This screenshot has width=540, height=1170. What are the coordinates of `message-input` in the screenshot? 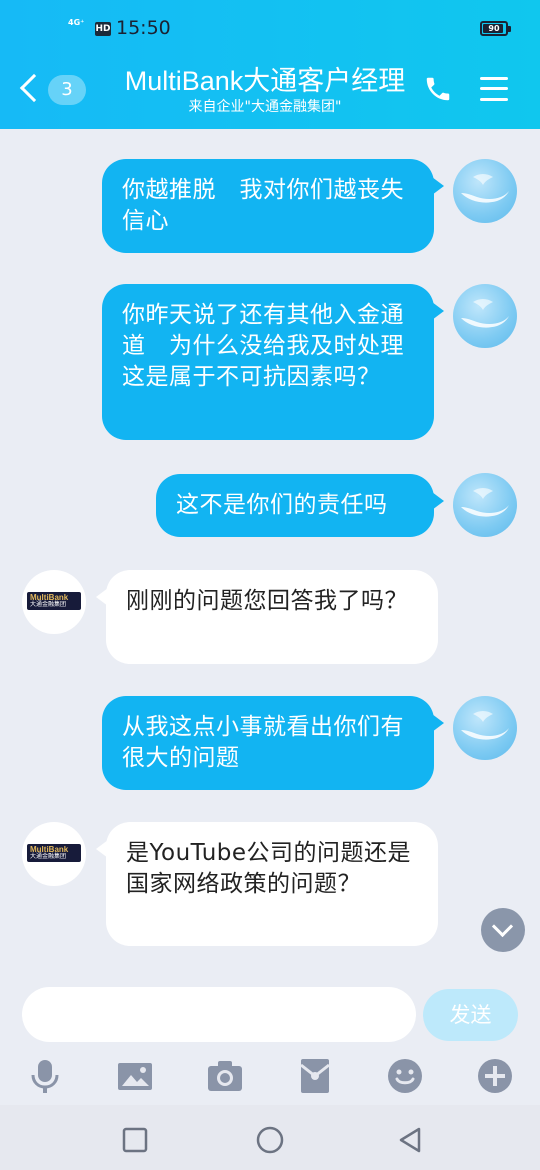 It's located at (219, 1014).